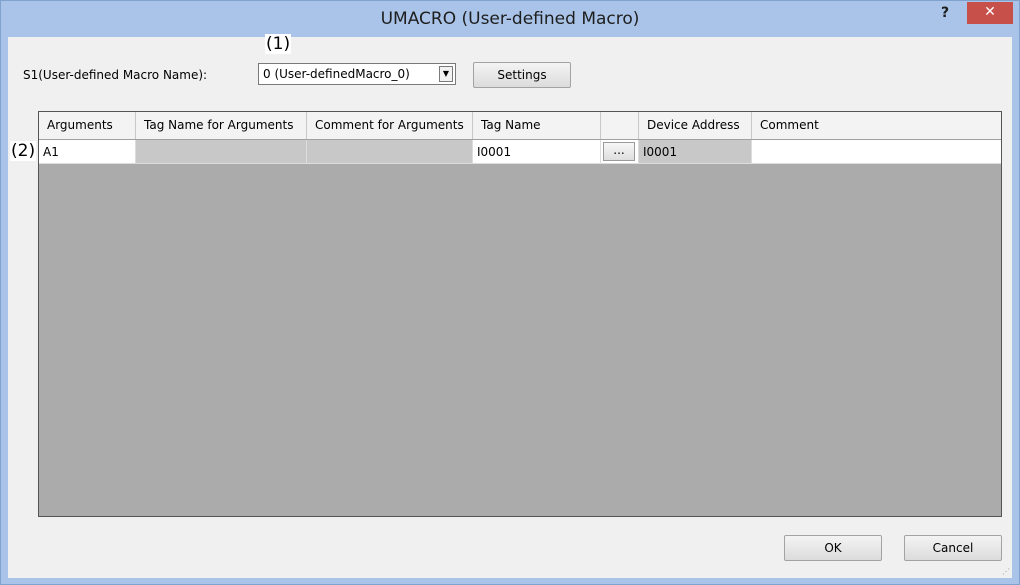 The image size is (1020, 585). Describe the element at coordinates (115, 75) in the screenshot. I see `macro-name-label: S1(User-defined Macro Name):` at that location.